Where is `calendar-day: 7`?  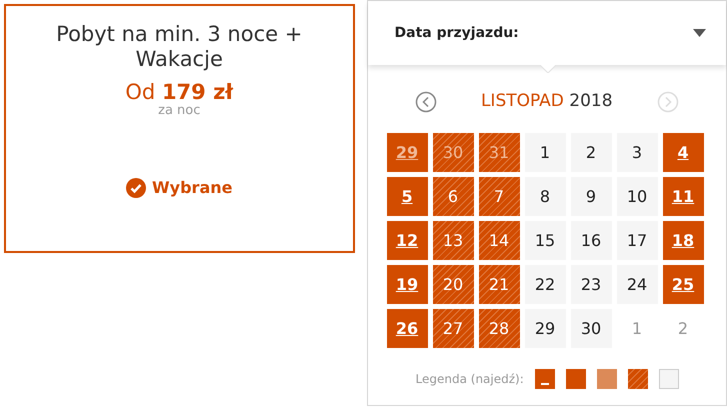
calendar-day: 7 is located at coordinates (499, 196).